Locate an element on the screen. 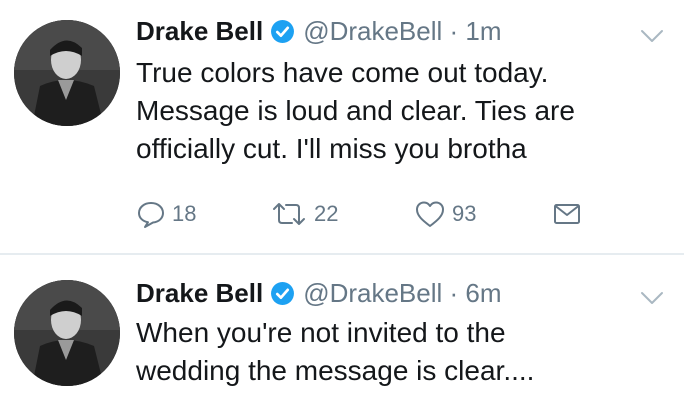 The image size is (684, 414). tweet-actions: 18 22 93 is located at coordinates (371, 214).